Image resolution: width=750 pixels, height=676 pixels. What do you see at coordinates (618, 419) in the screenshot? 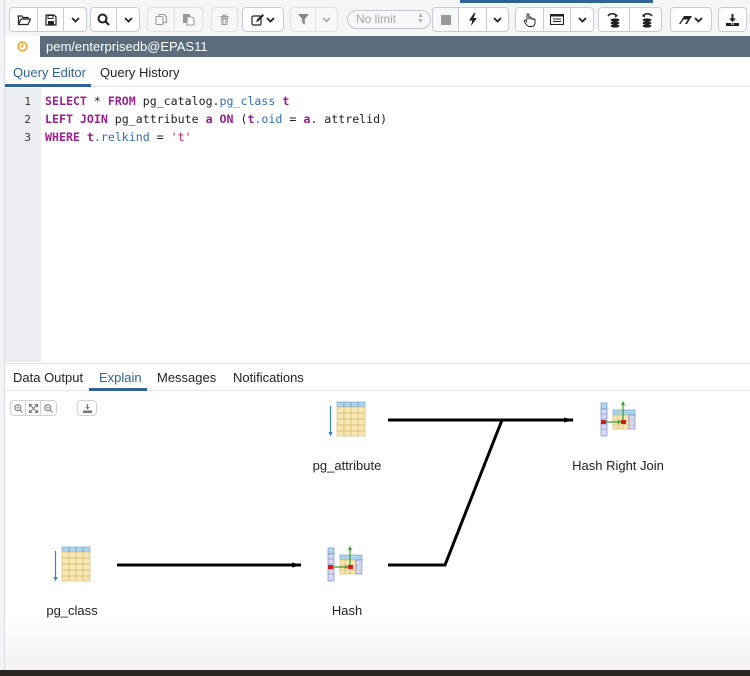
I see `hash-join-icon` at bounding box center [618, 419].